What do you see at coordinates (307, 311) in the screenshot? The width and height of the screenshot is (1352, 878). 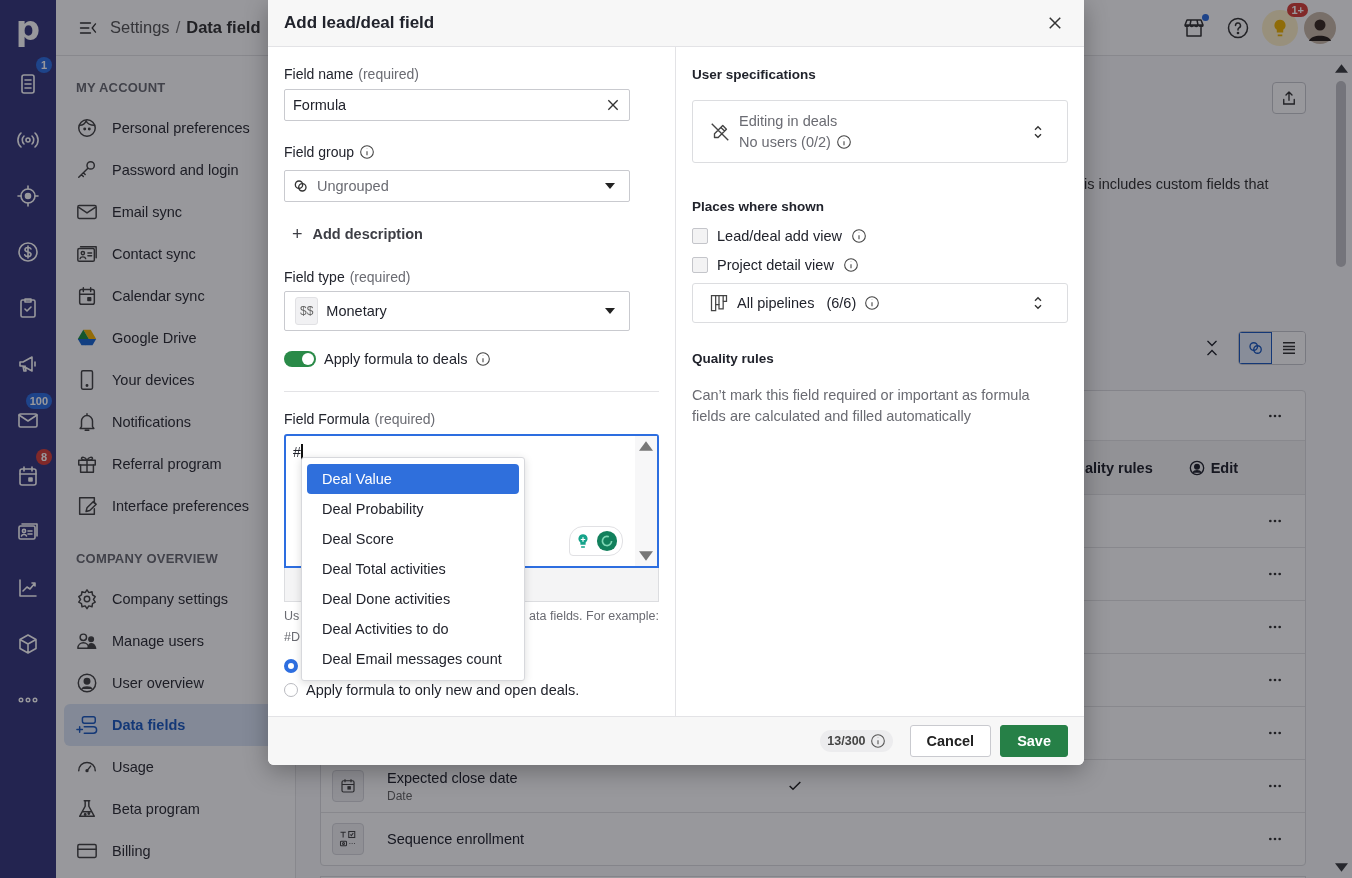 I see `currency-icon: $$` at bounding box center [307, 311].